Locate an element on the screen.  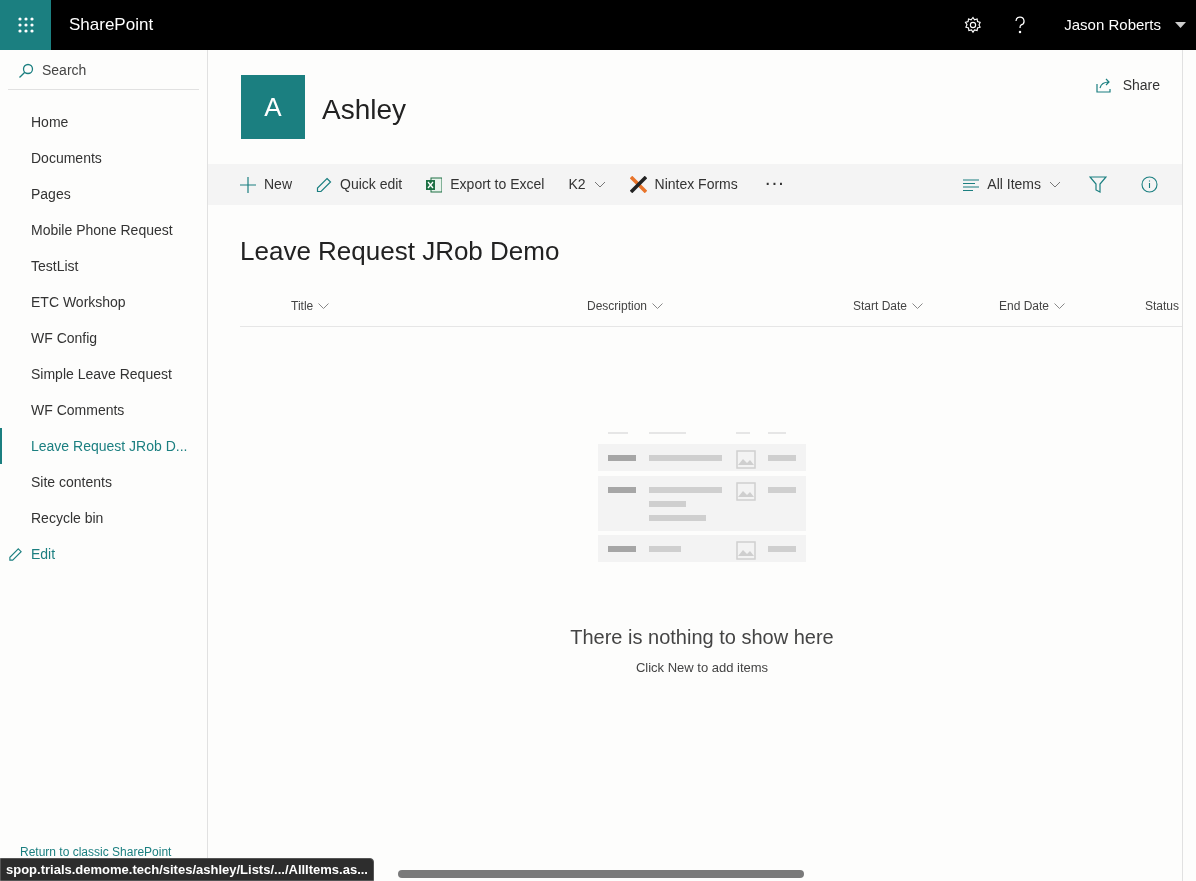
filter-icon is located at coordinates (1098, 184).